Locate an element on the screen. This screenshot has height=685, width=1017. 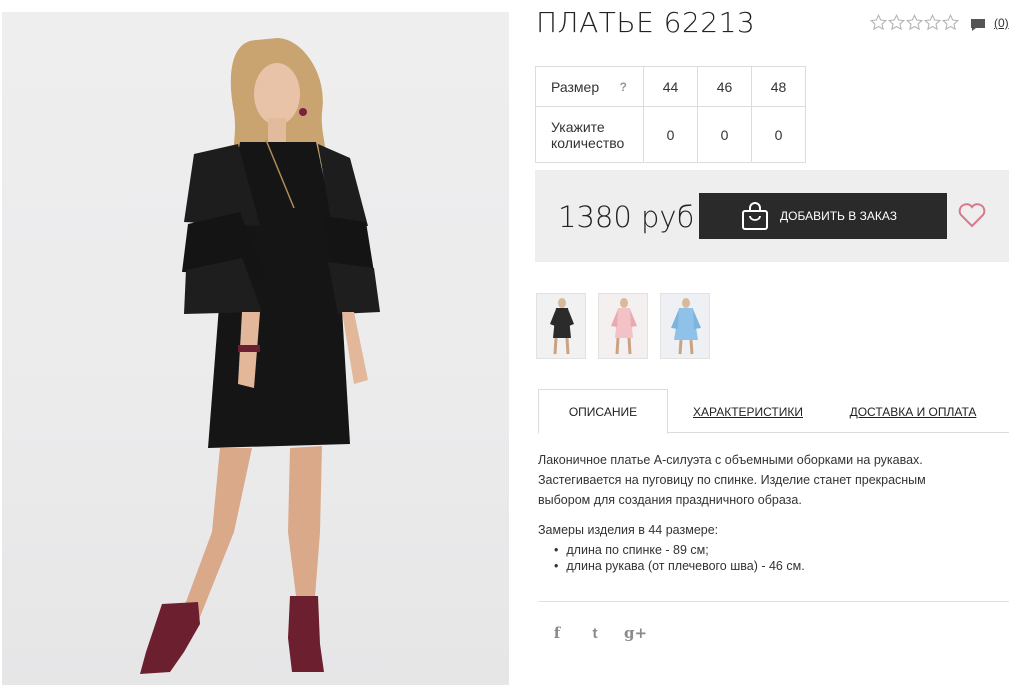
size-option: 46 is located at coordinates (724, 86).